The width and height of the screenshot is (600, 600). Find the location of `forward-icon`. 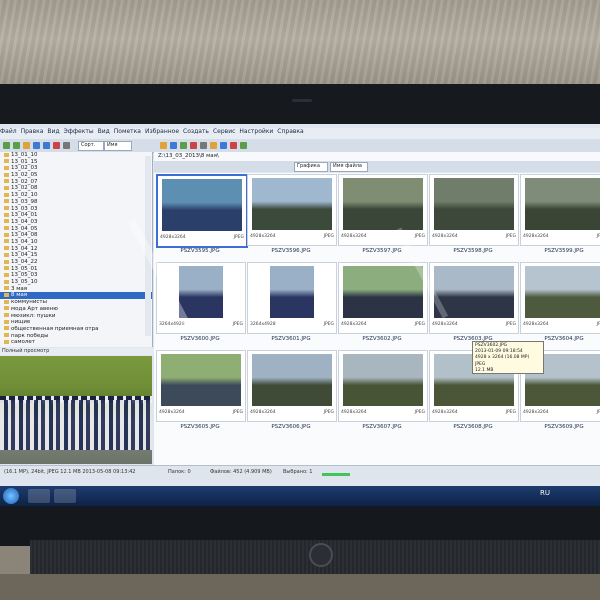

forward-icon is located at coordinates (16, 145).